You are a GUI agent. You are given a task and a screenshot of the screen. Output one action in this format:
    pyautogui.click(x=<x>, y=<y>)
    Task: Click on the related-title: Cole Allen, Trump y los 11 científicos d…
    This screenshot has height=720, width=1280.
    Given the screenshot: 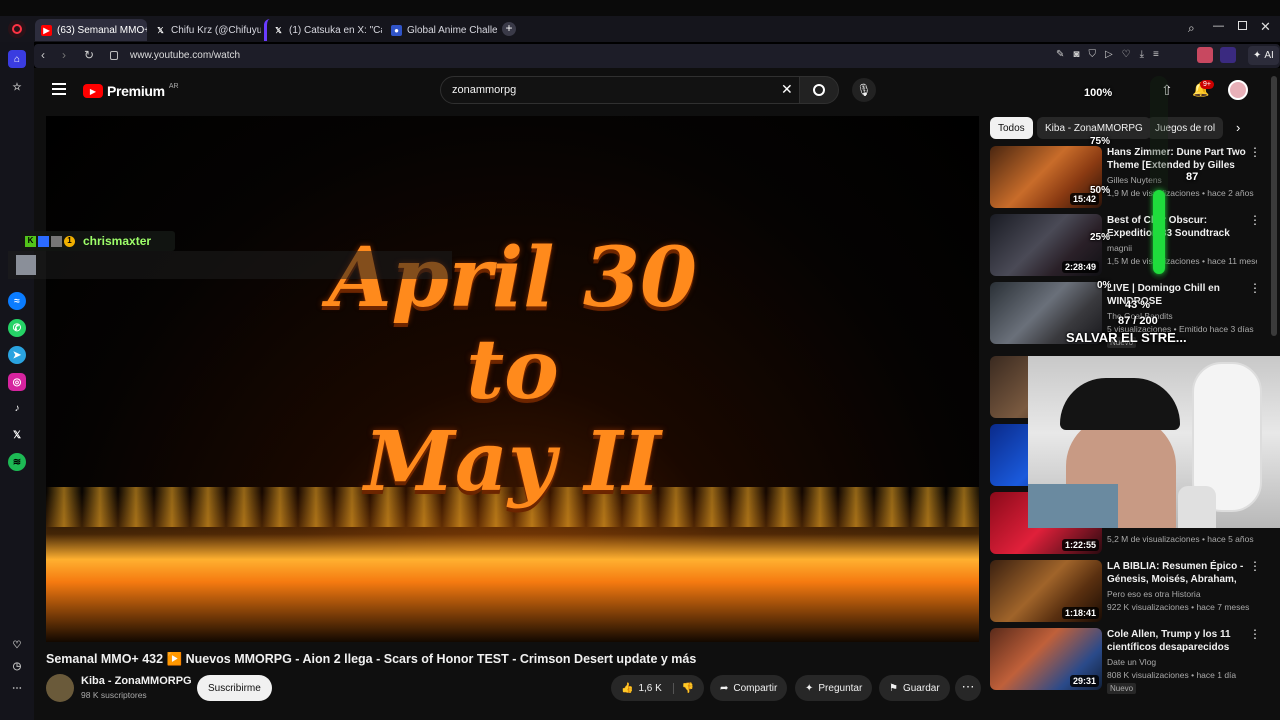 What is the action you would take?
    pyautogui.click(x=1177, y=641)
    